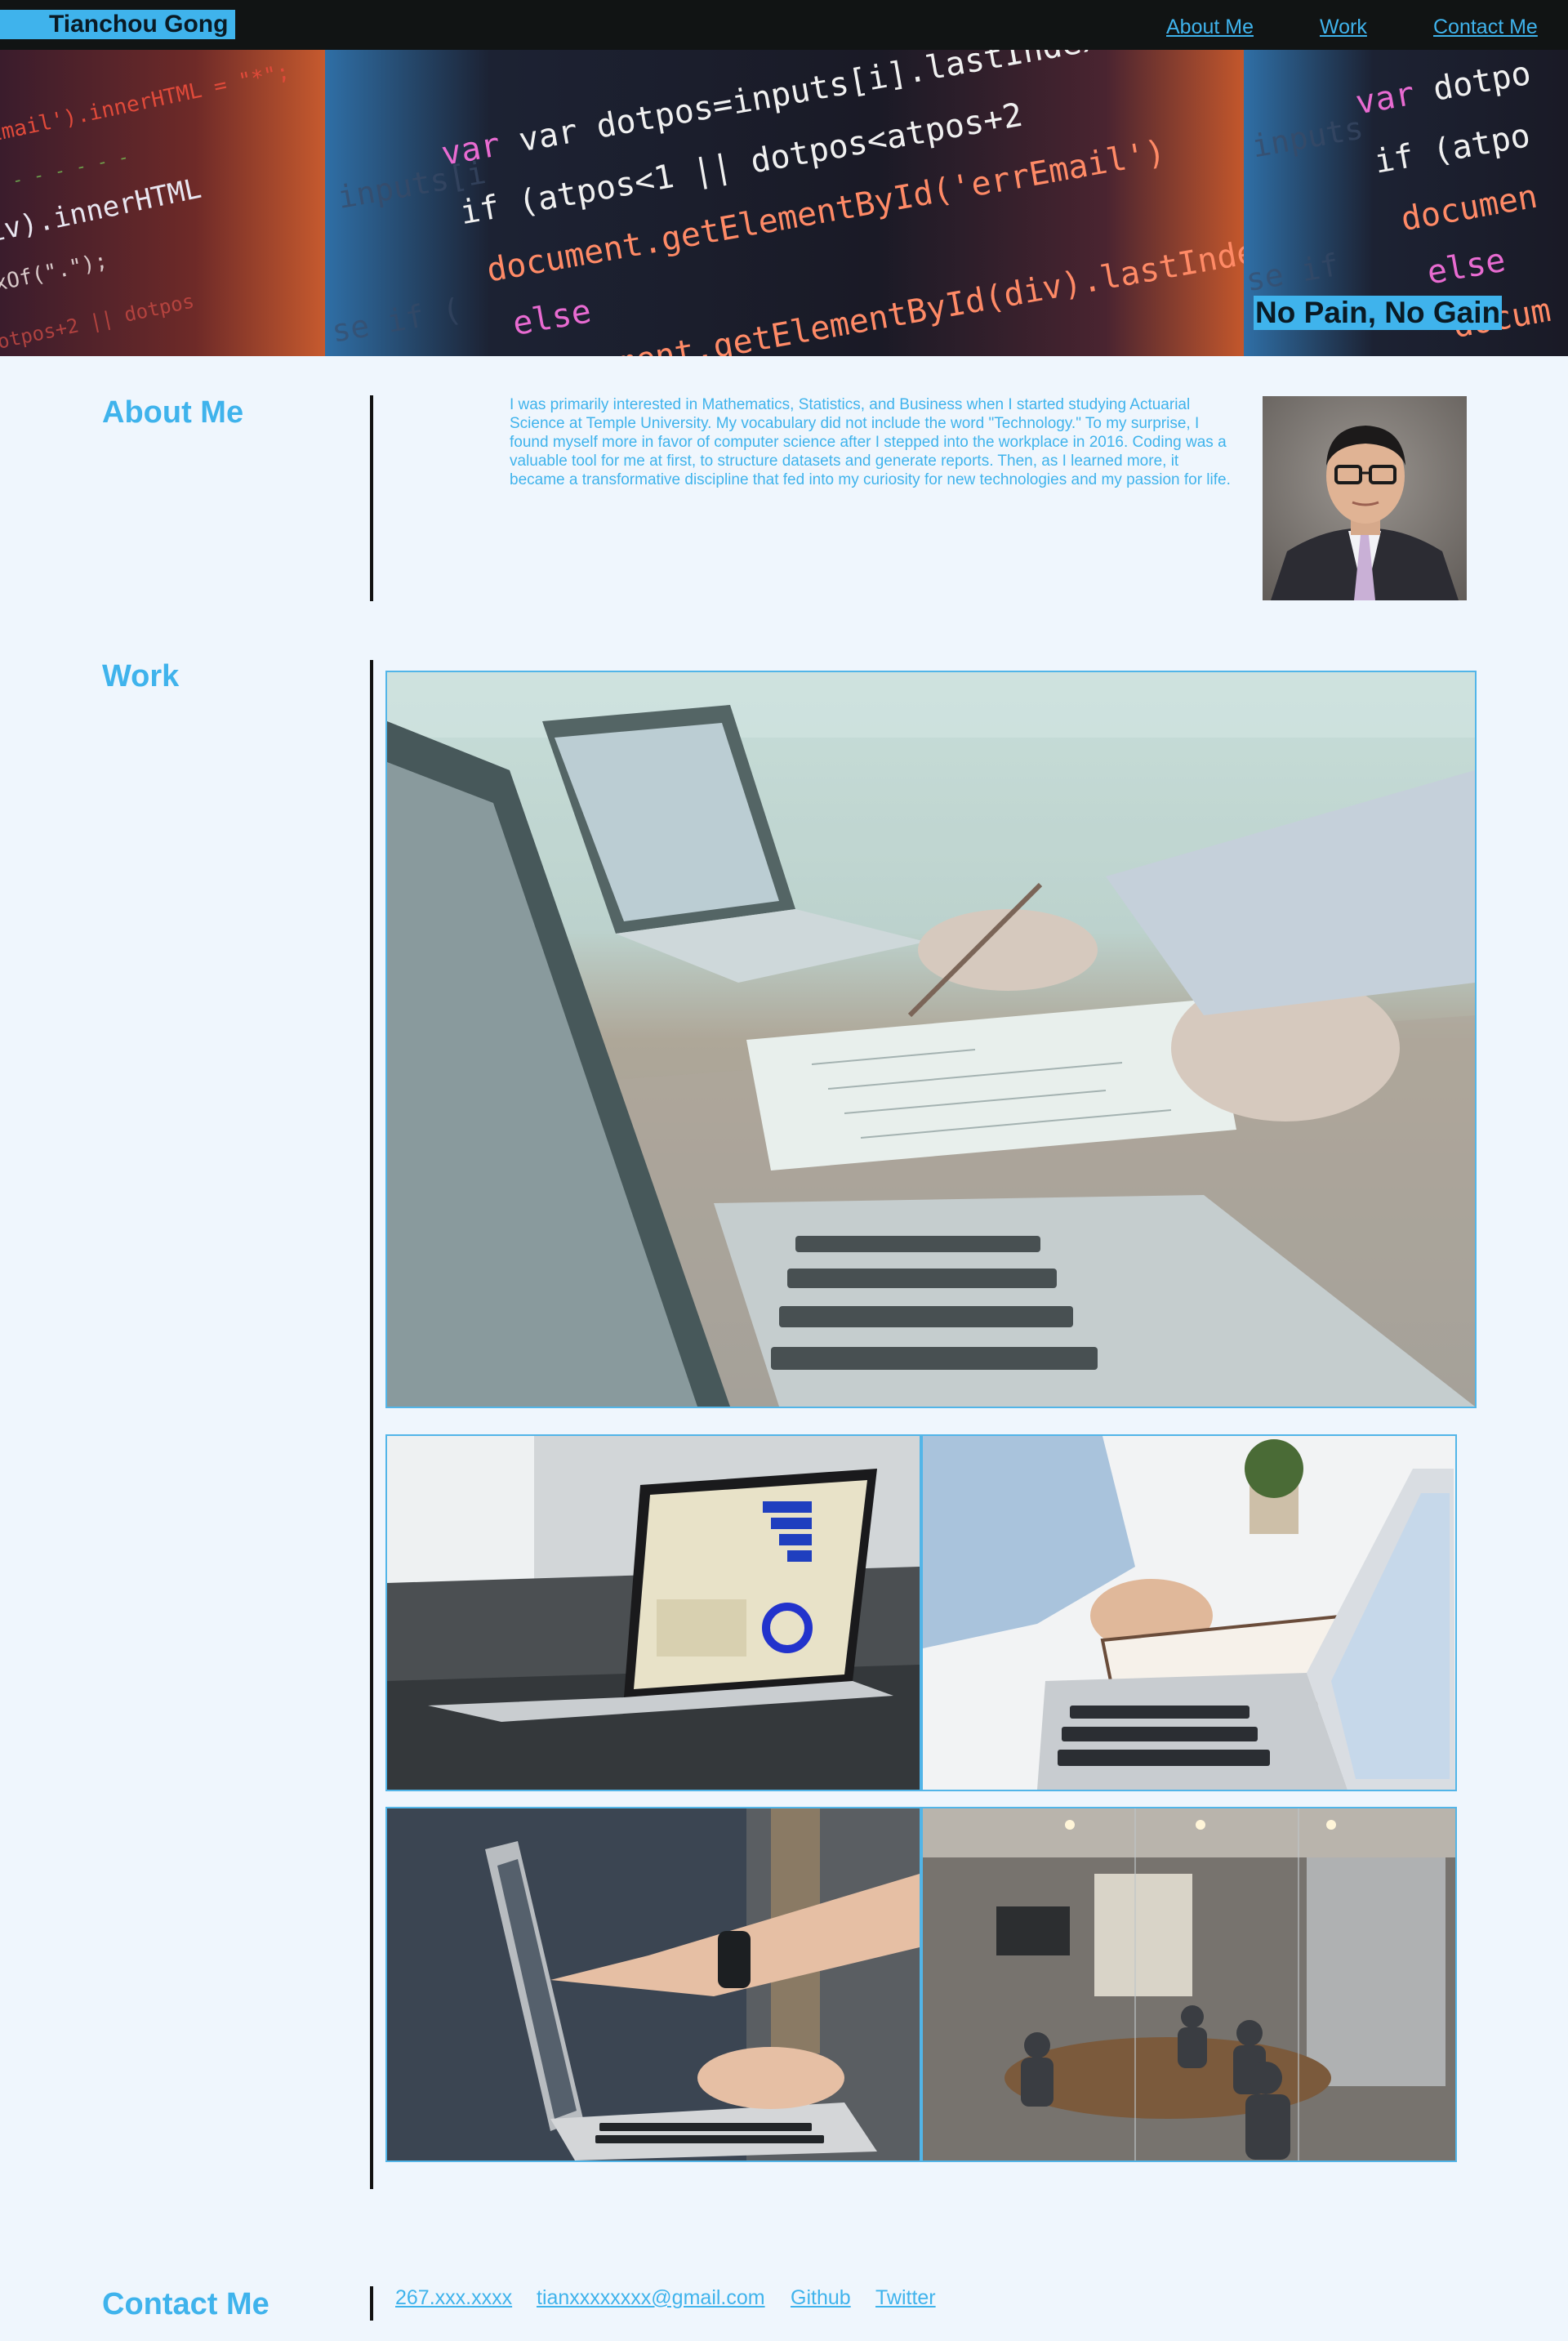 Image resolution: width=1568 pixels, height=2341 pixels. What do you see at coordinates (371, 1425) in the screenshot?
I see `work-divider` at bounding box center [371, 1425].